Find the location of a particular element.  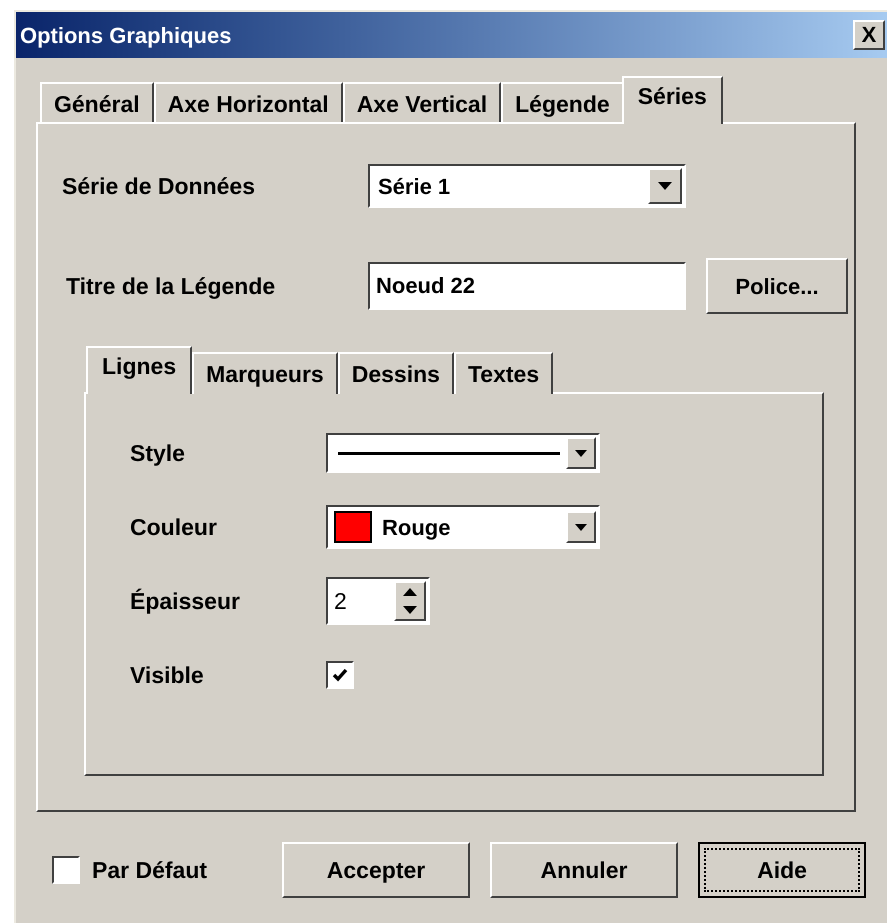

field-label: Série de Données is located at coordinates (159, 186).